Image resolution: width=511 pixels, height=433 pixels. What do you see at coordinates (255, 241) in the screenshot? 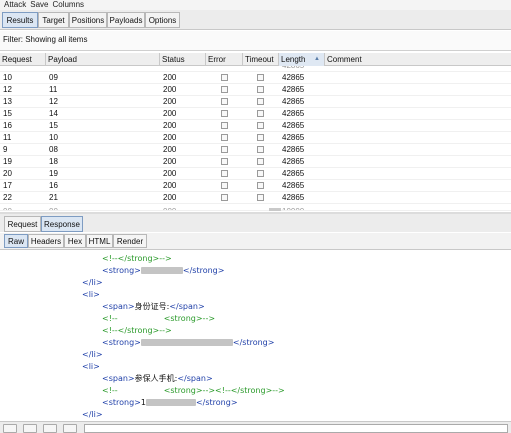
I see `view-tabs: Raw Headers Hex HTML Render` at bounding box center [255, 241].